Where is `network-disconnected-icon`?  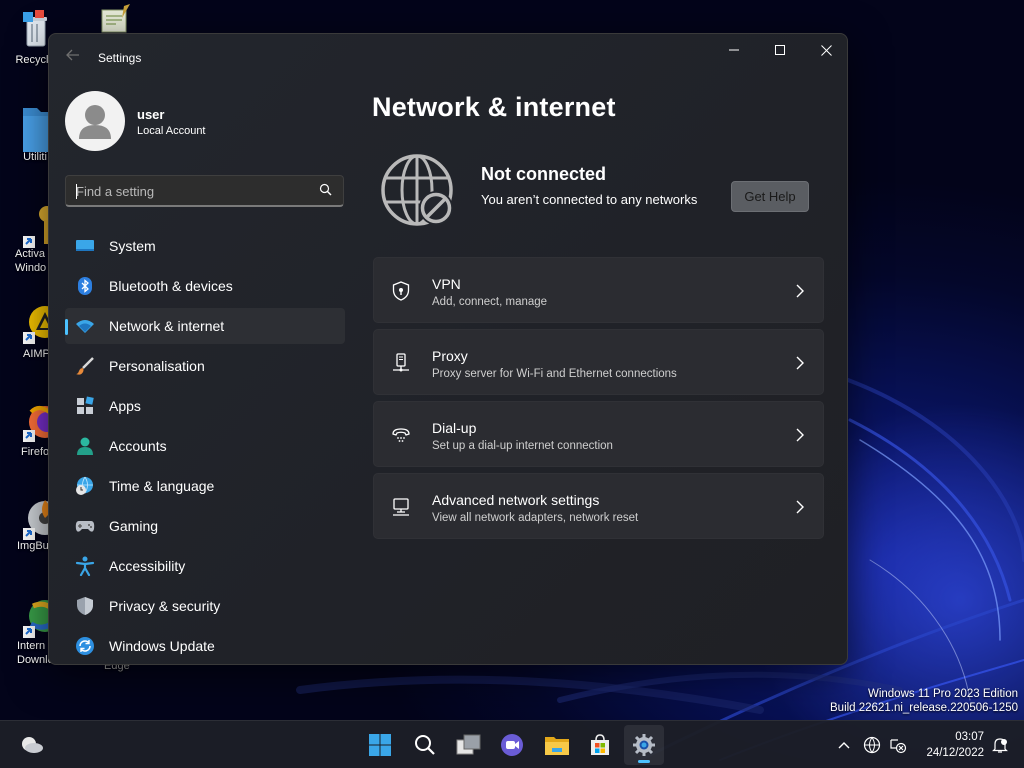 network-disconnected-icon is located at coordinates (898, 746).